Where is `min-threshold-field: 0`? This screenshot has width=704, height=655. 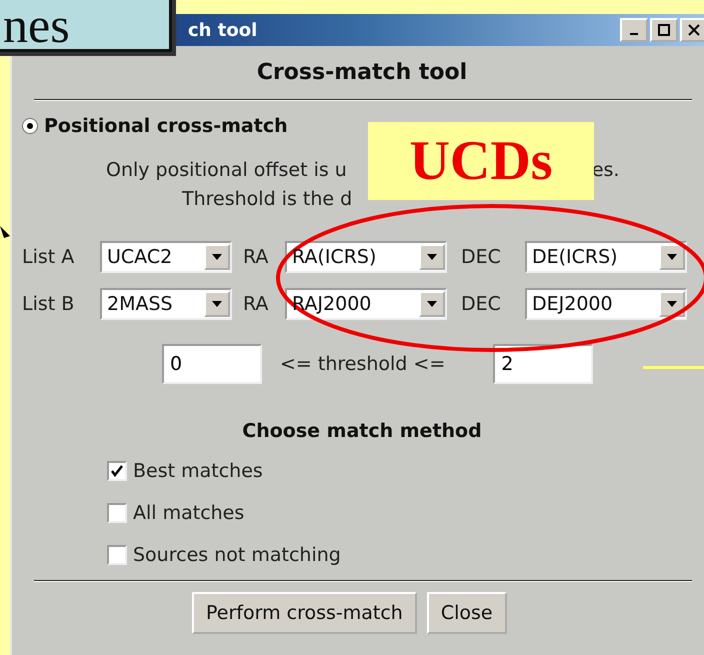 min-threshold-field: 0 is located at coordinates (212, 364).